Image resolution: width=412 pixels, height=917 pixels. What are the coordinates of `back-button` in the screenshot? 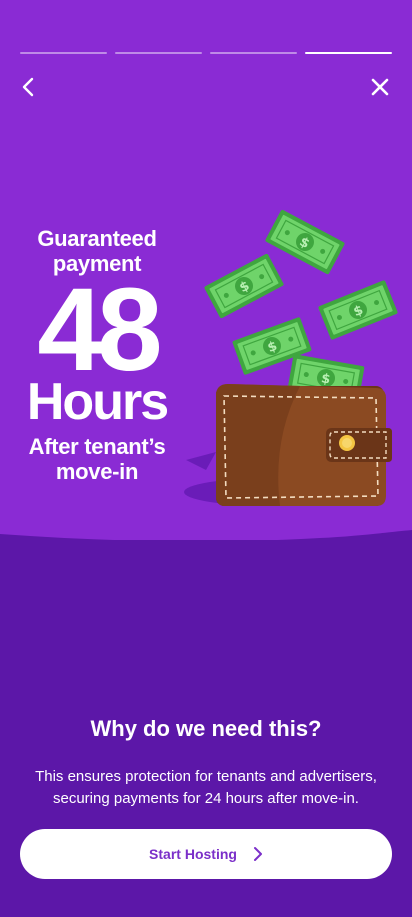 It's located at (28, 87).